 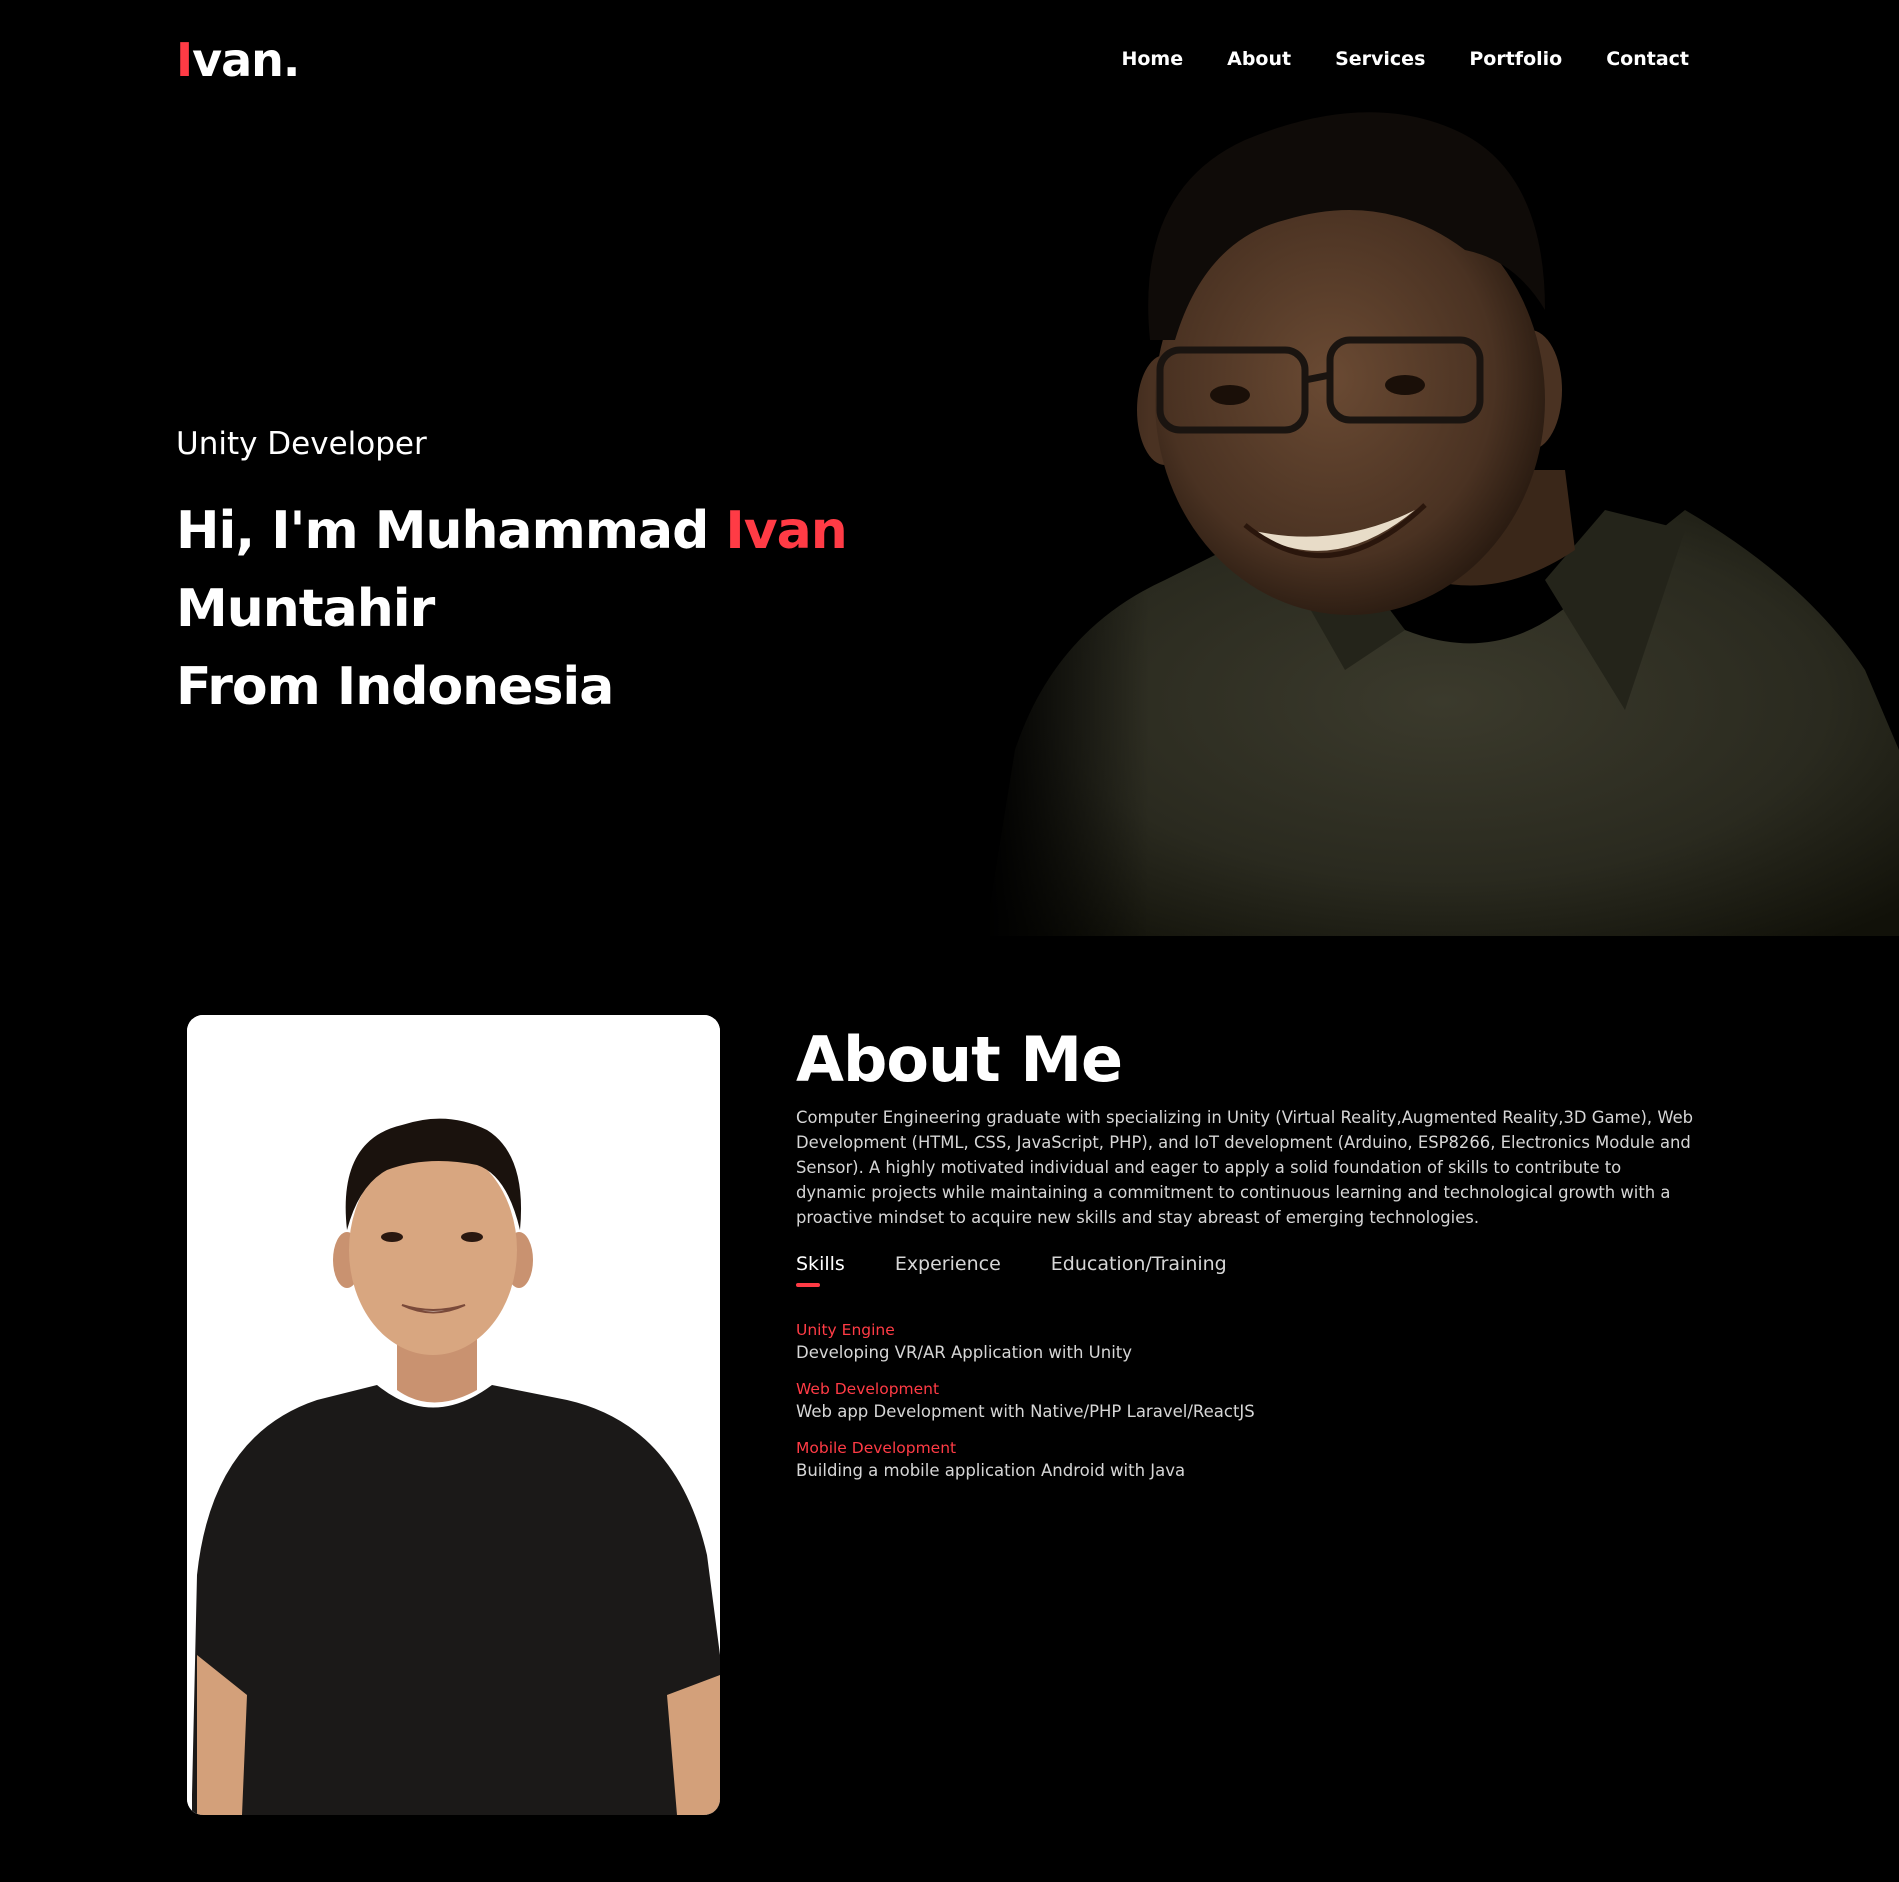 I want to click on nav-contact: Contact, so click(x=1647, y=59).